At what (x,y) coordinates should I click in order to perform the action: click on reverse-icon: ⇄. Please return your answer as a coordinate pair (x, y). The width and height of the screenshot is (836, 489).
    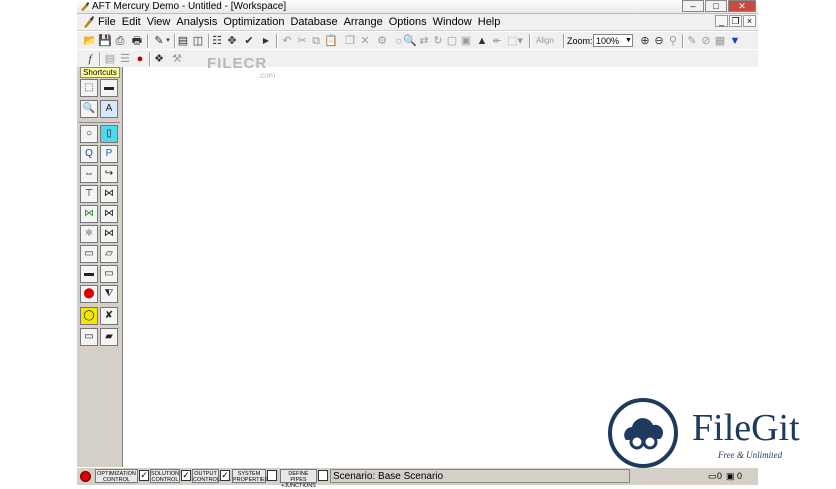
    Looking at the image, I should click on (424, 41).